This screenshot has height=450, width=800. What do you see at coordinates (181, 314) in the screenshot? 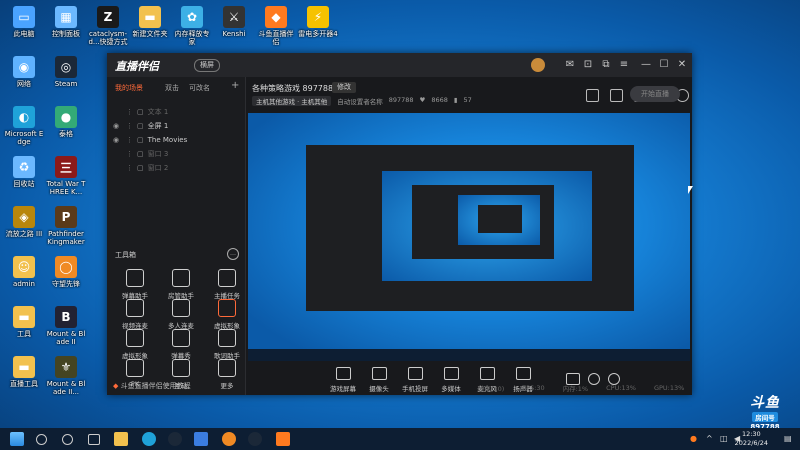
I see `tool-button: 多人连麦` at bounding box center [181, 314].